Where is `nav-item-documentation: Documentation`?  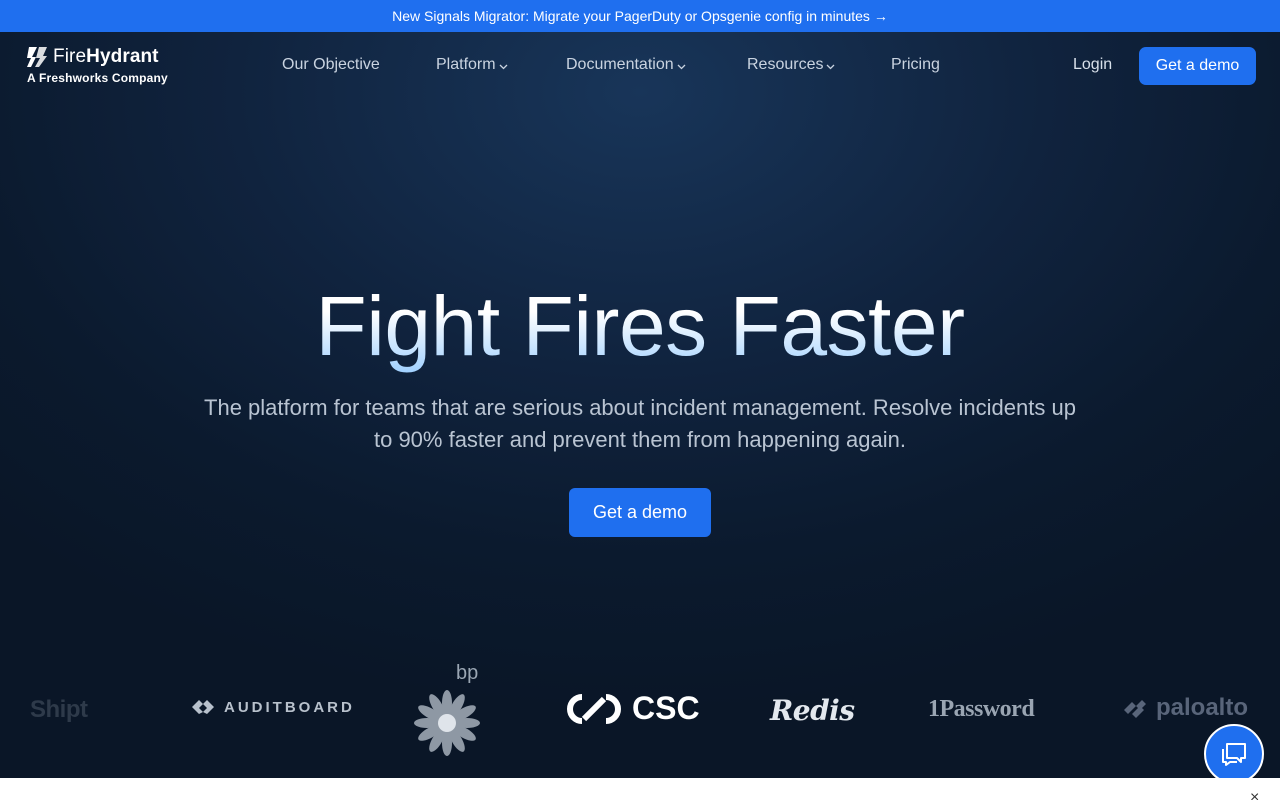
nav-item-documentation: Documentation is located at coordinates (626, 65).